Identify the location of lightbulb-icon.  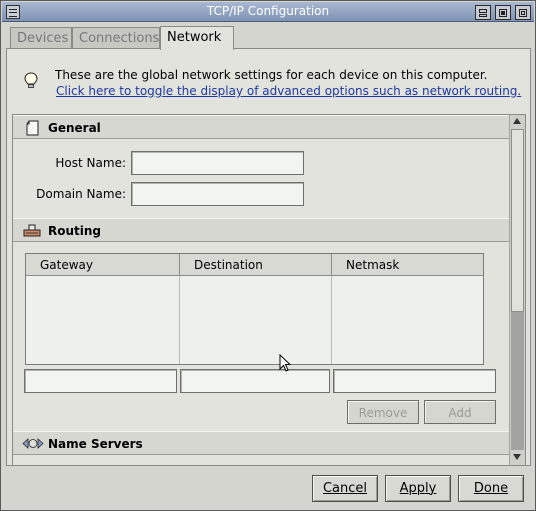
(31, 80).